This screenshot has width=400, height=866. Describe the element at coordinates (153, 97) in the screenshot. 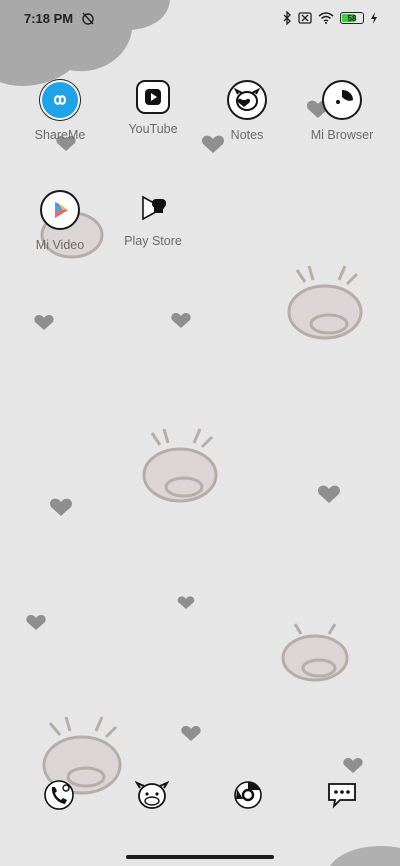

I see `youtube-icon` at that location.